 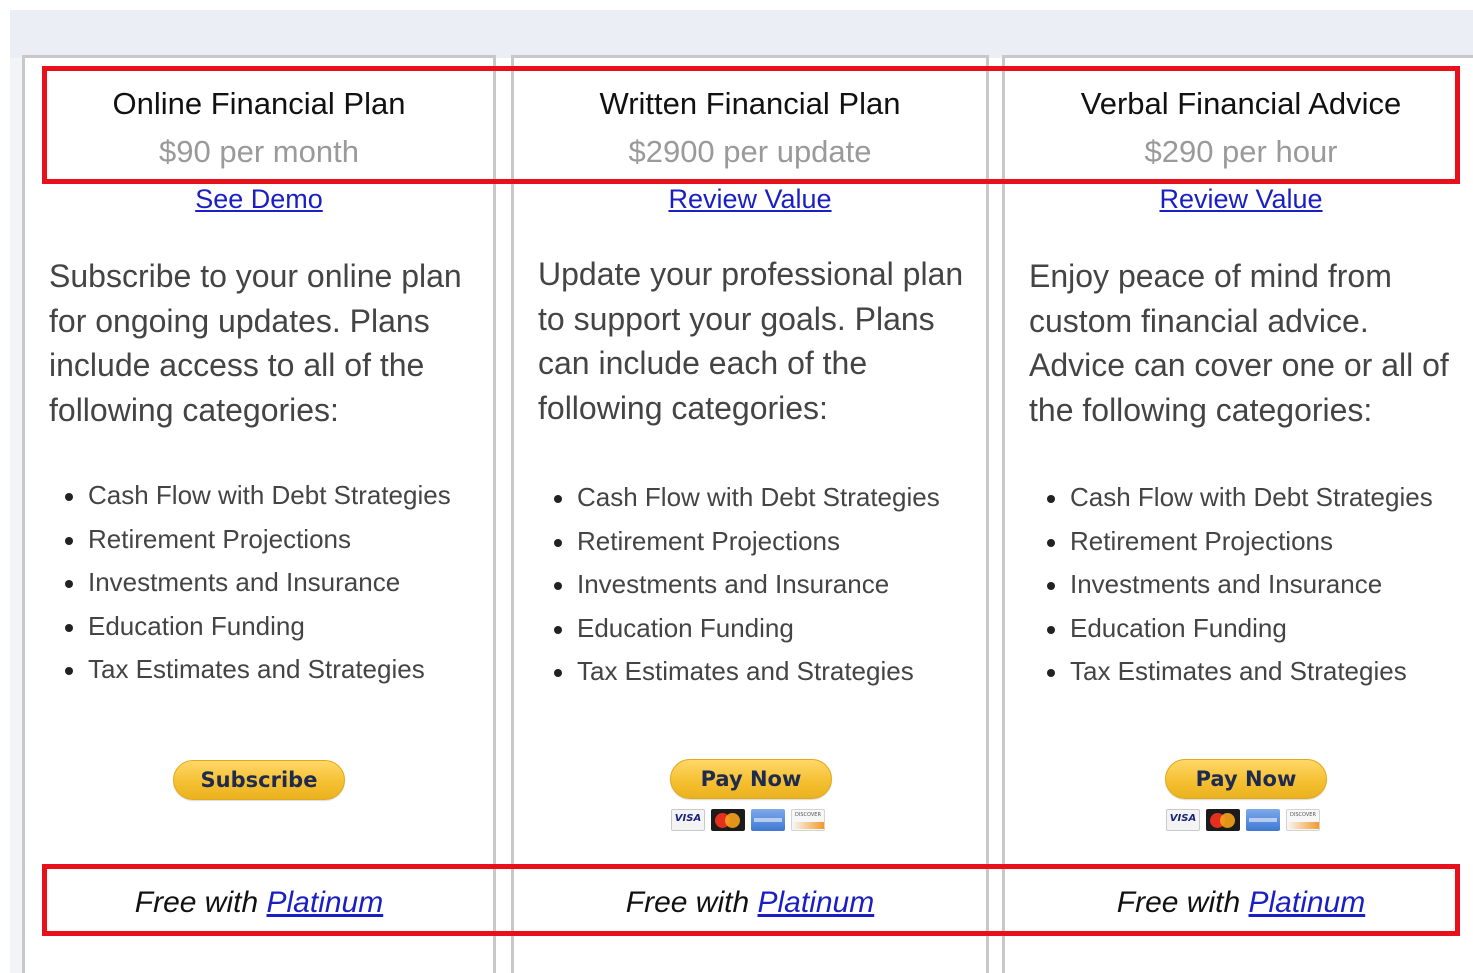 What do you see at coordinates (259, 151) in the screenshot?
I see `plan-price: $90 per month` at bounding box center [259, 151].